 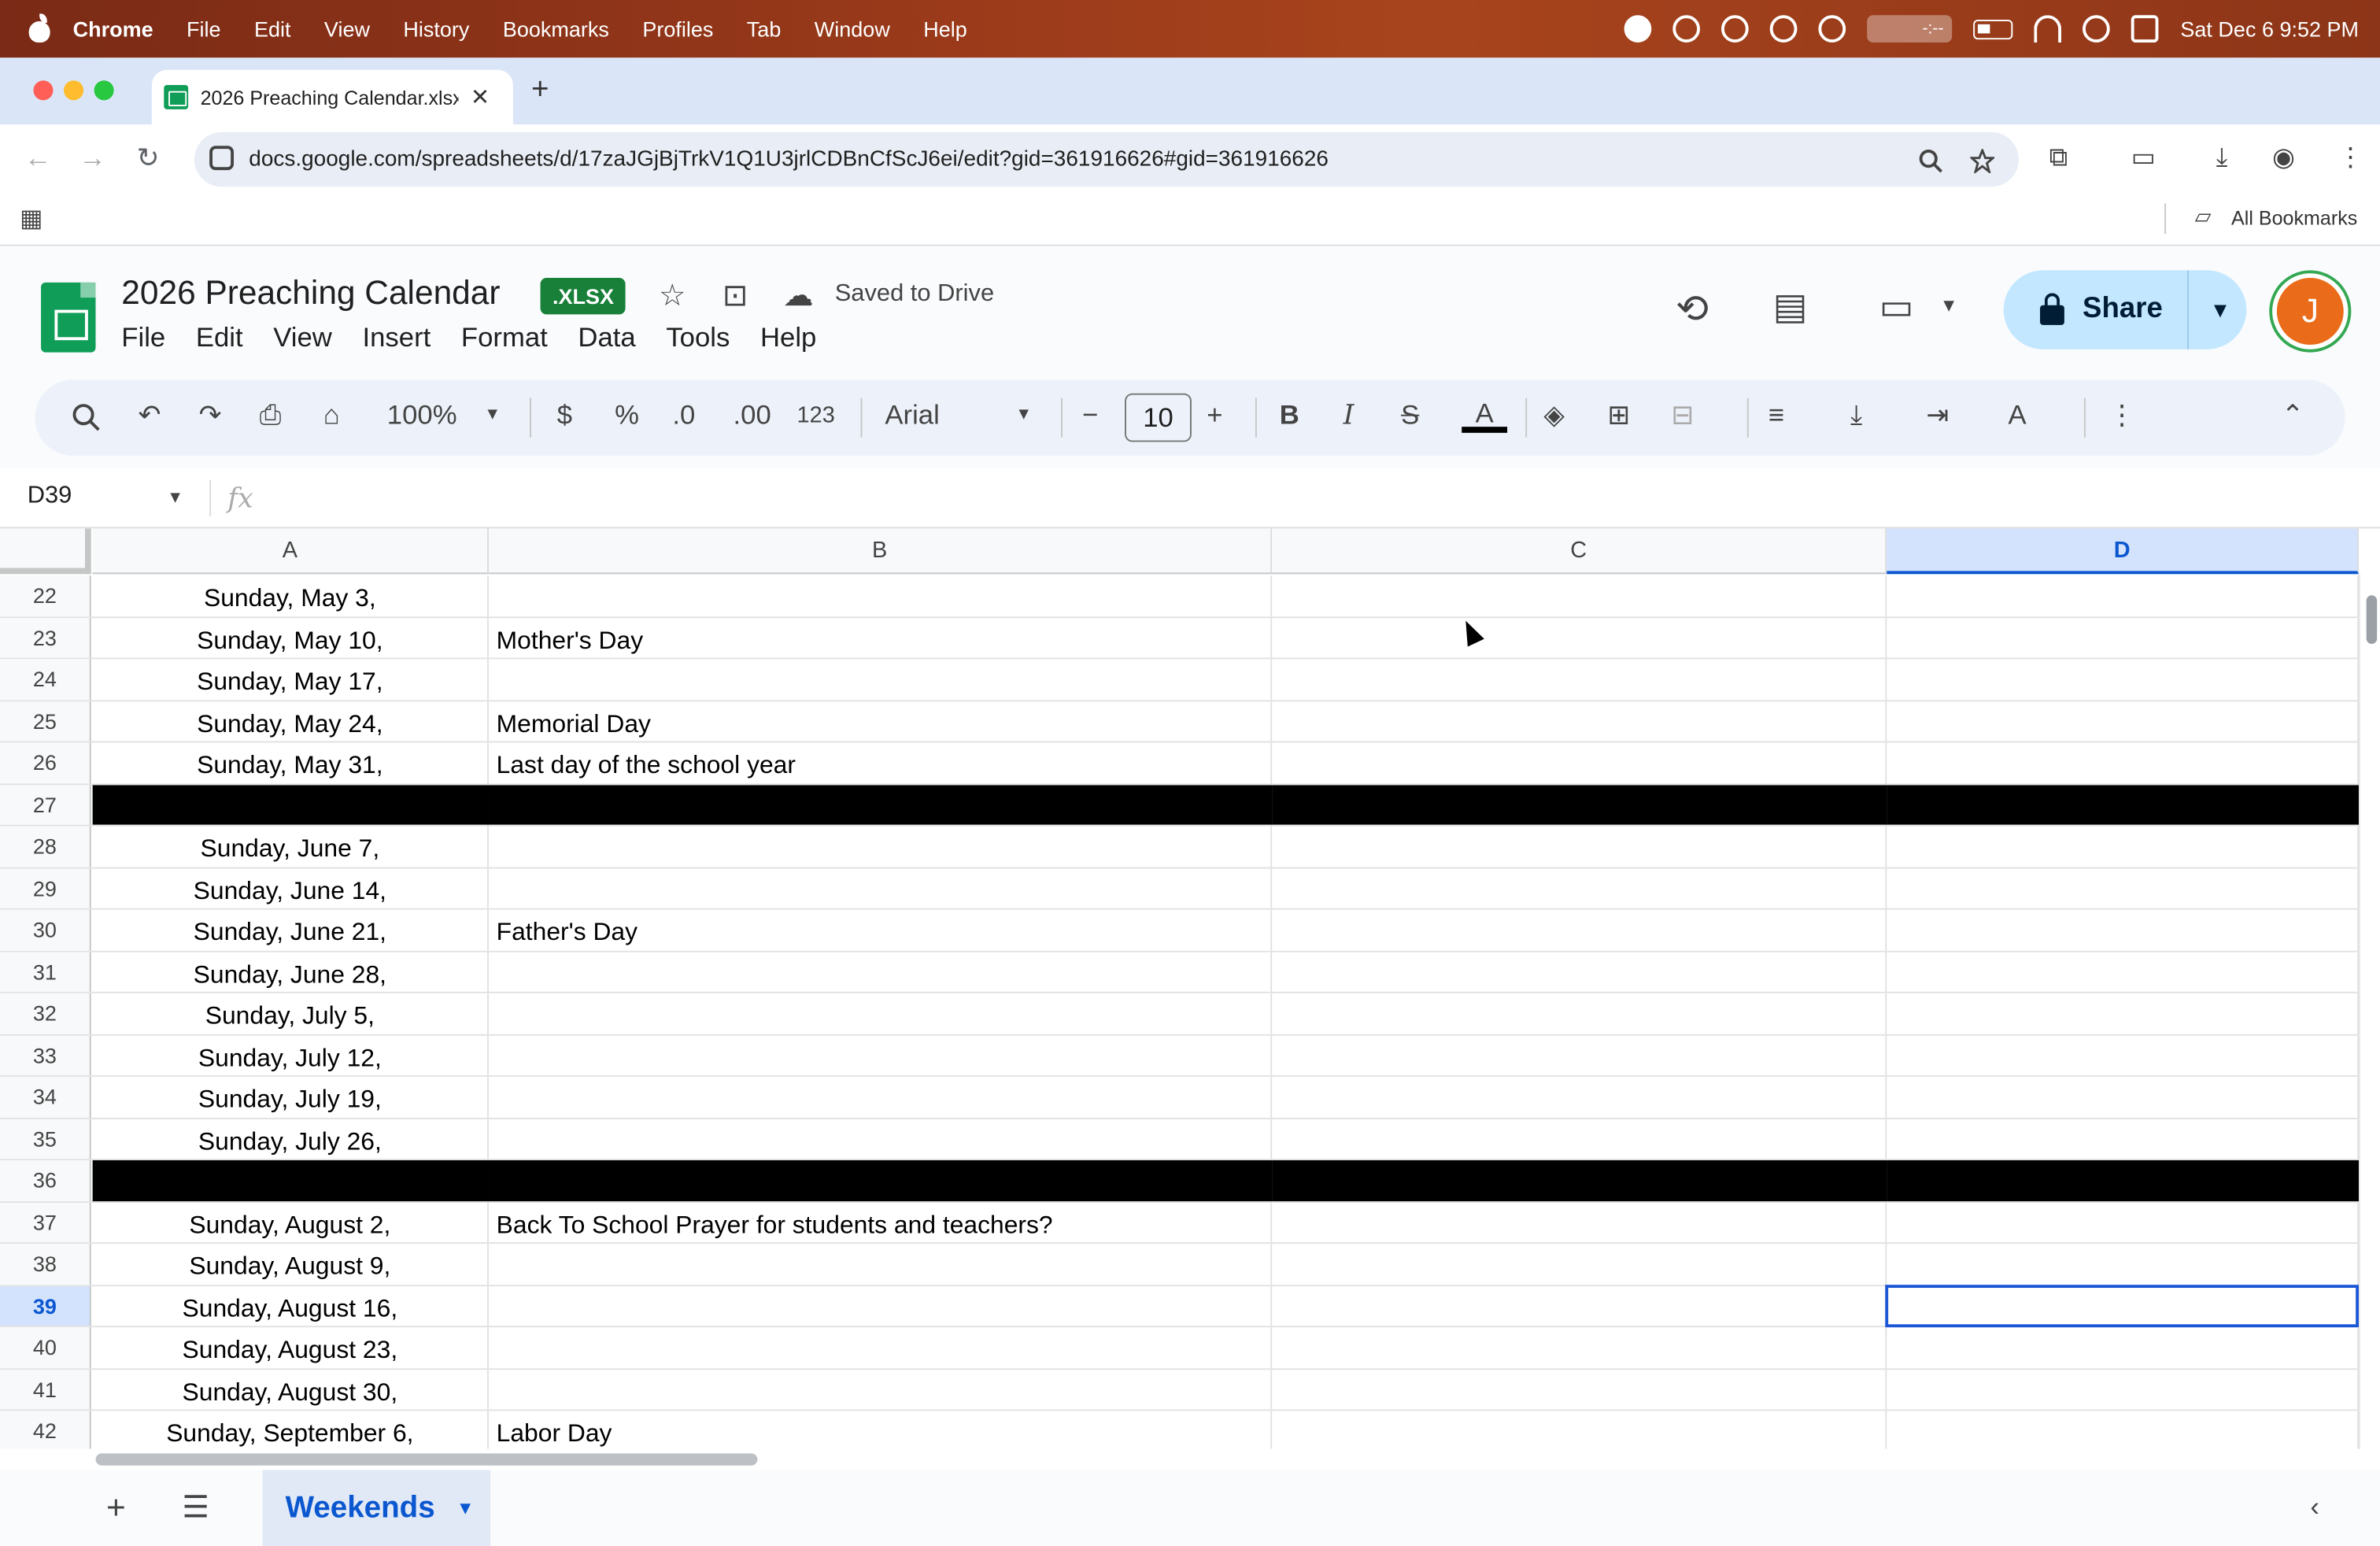 I want to click on decrease-decimal-button: .0, so click(x=683, y=415).